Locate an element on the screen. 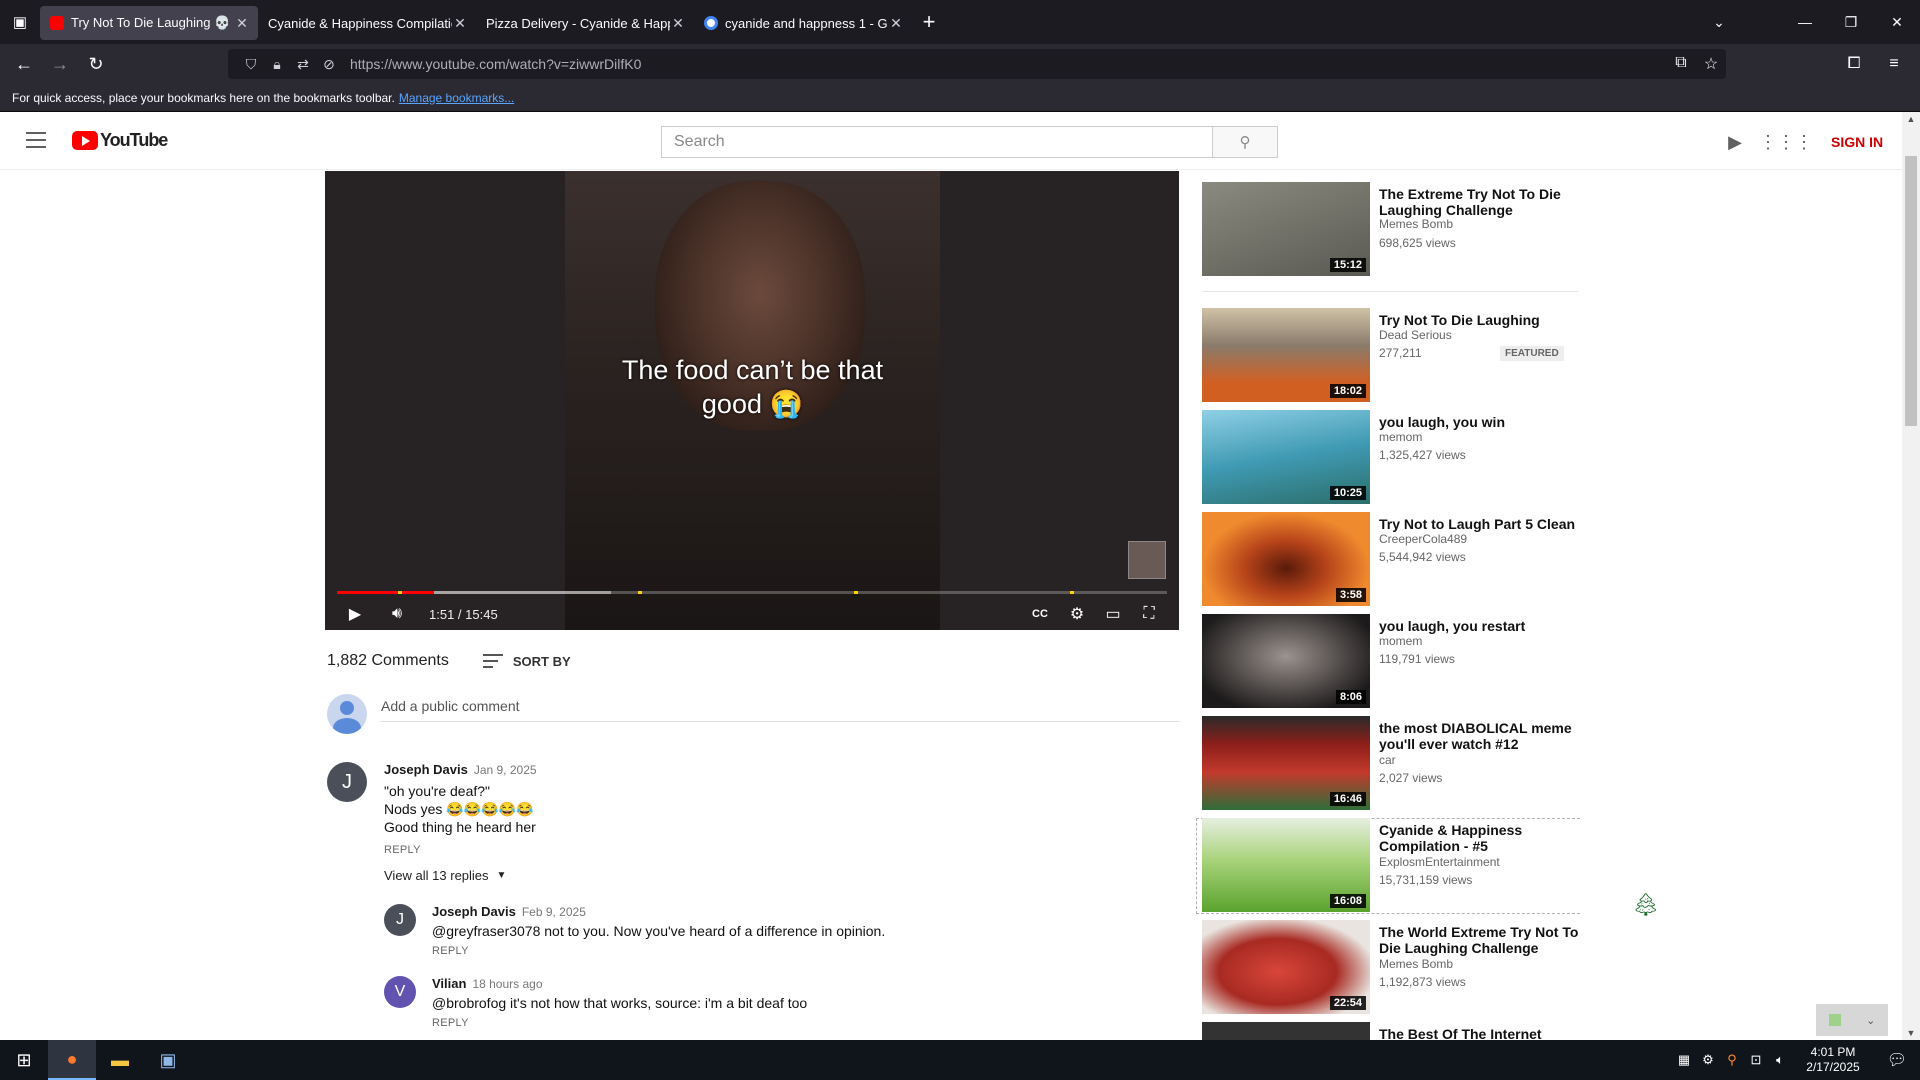 This screenshot has height=1080, width=1920. shield-icon: ⛉ is located at coordinates (251, 64).